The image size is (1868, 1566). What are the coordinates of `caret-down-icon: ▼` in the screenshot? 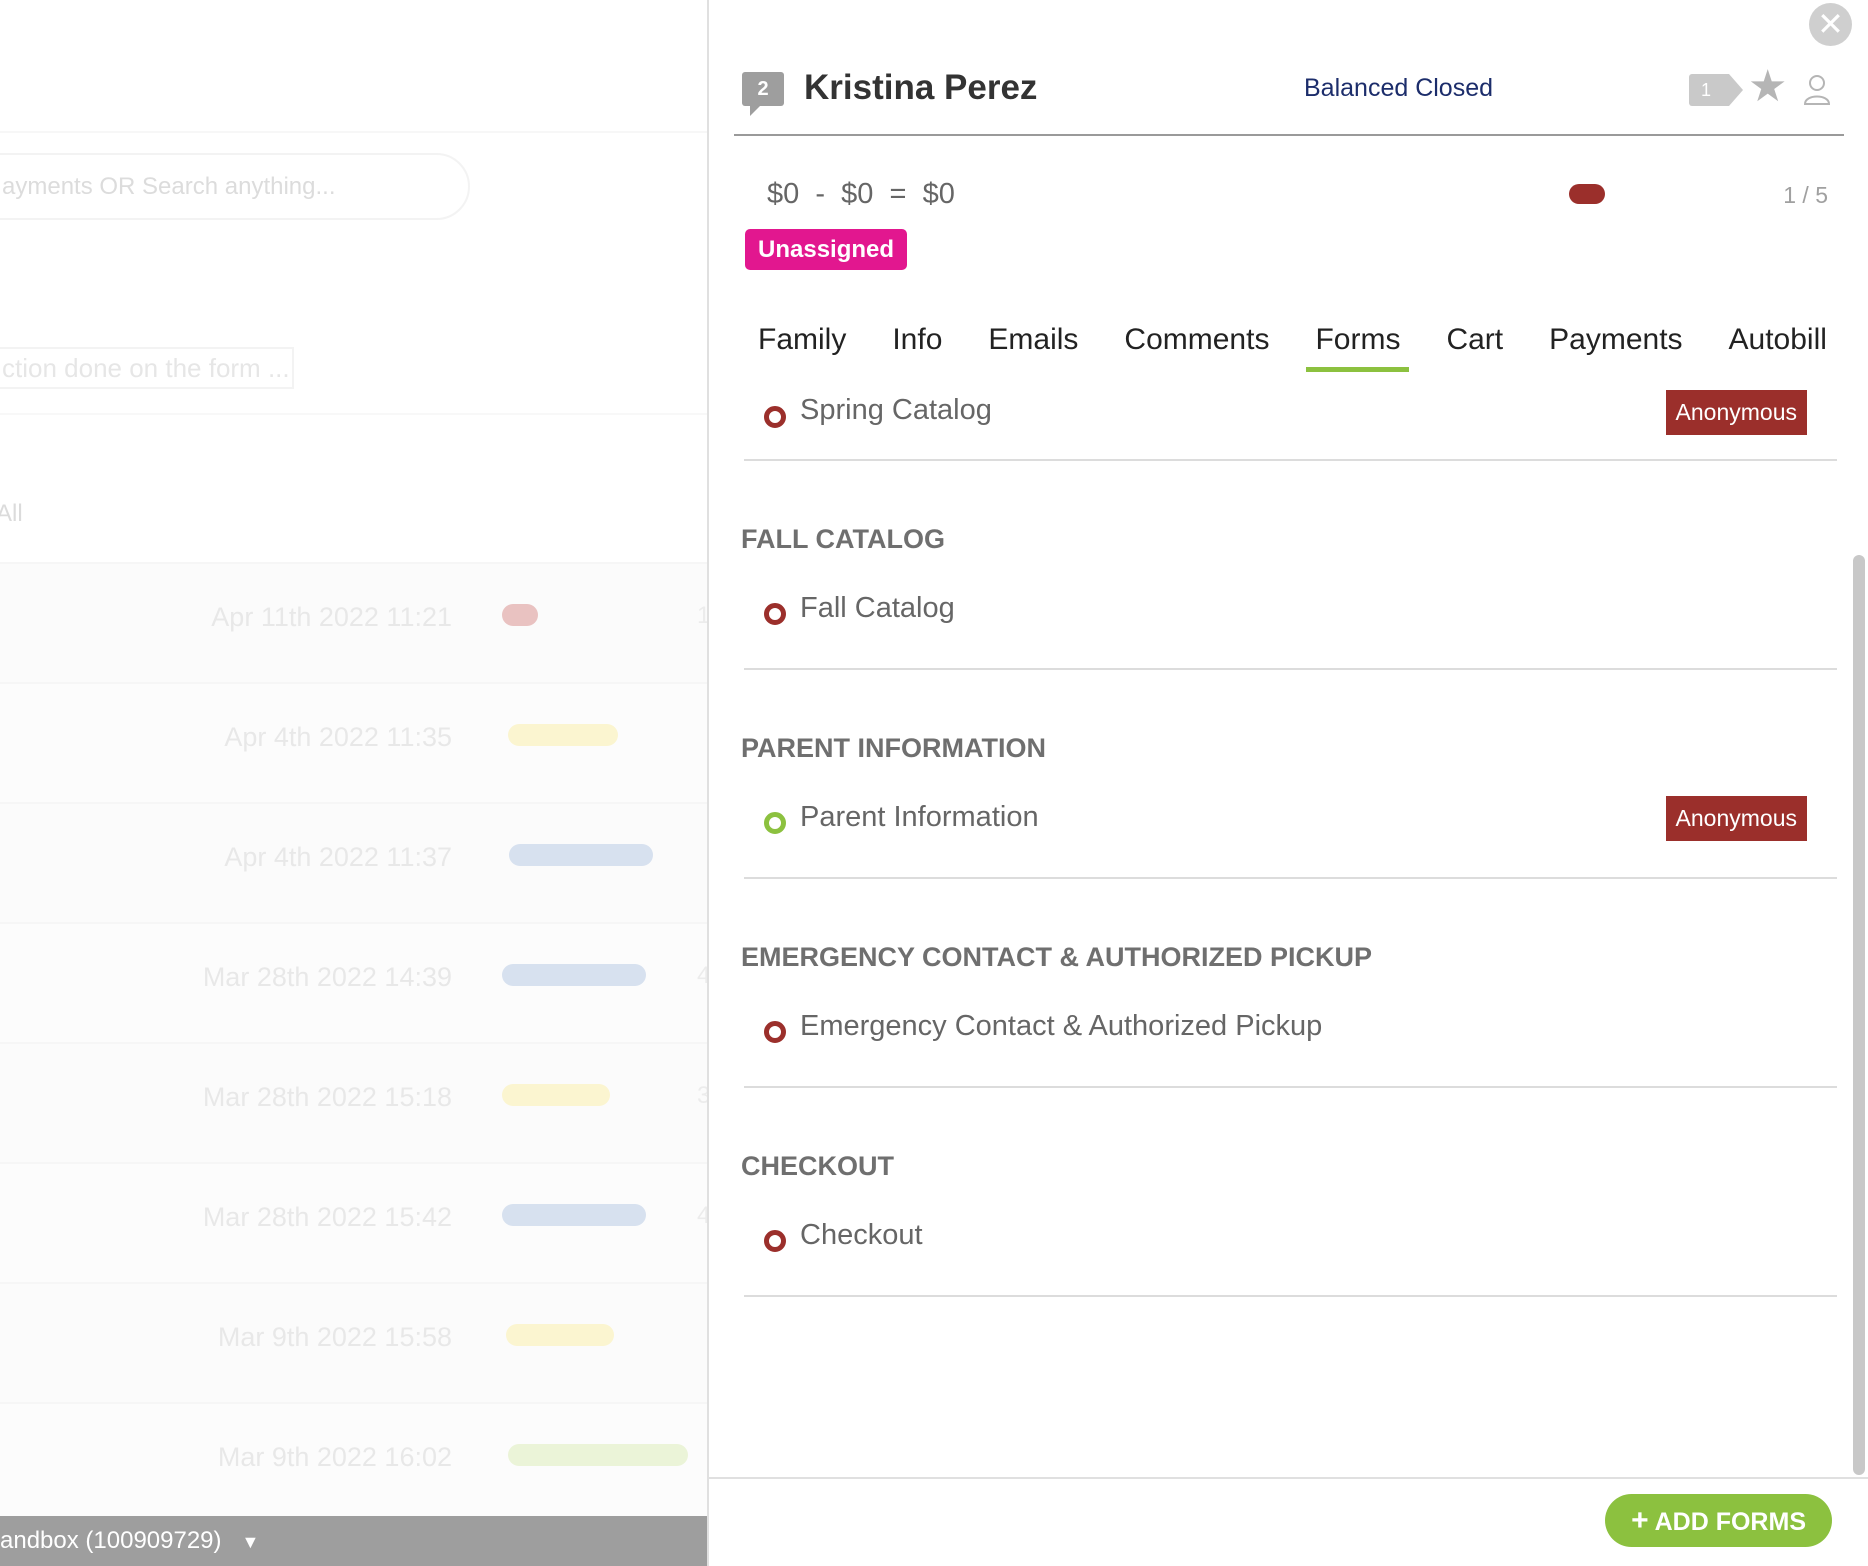 It's located at (250, 1542).